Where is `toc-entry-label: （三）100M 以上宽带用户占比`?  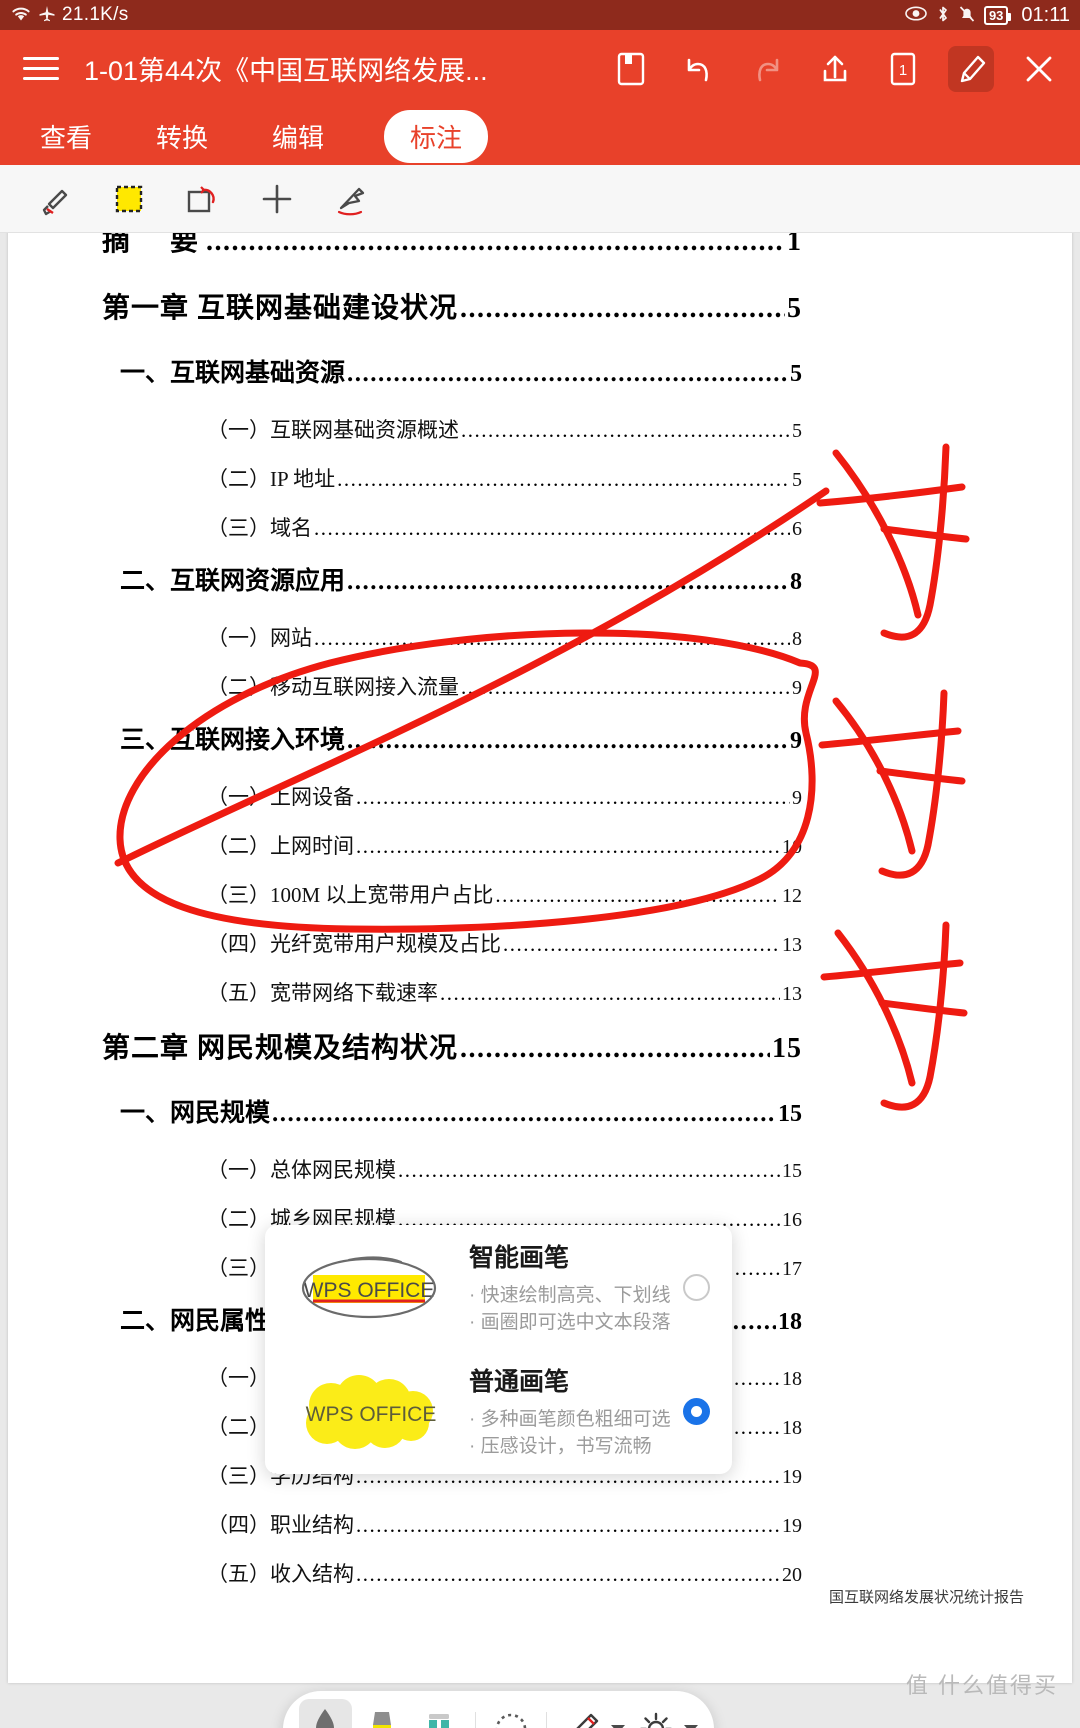 toc-entry-label: （三）100M 以上宽带用户占比 is located at coordinates (350, 895).